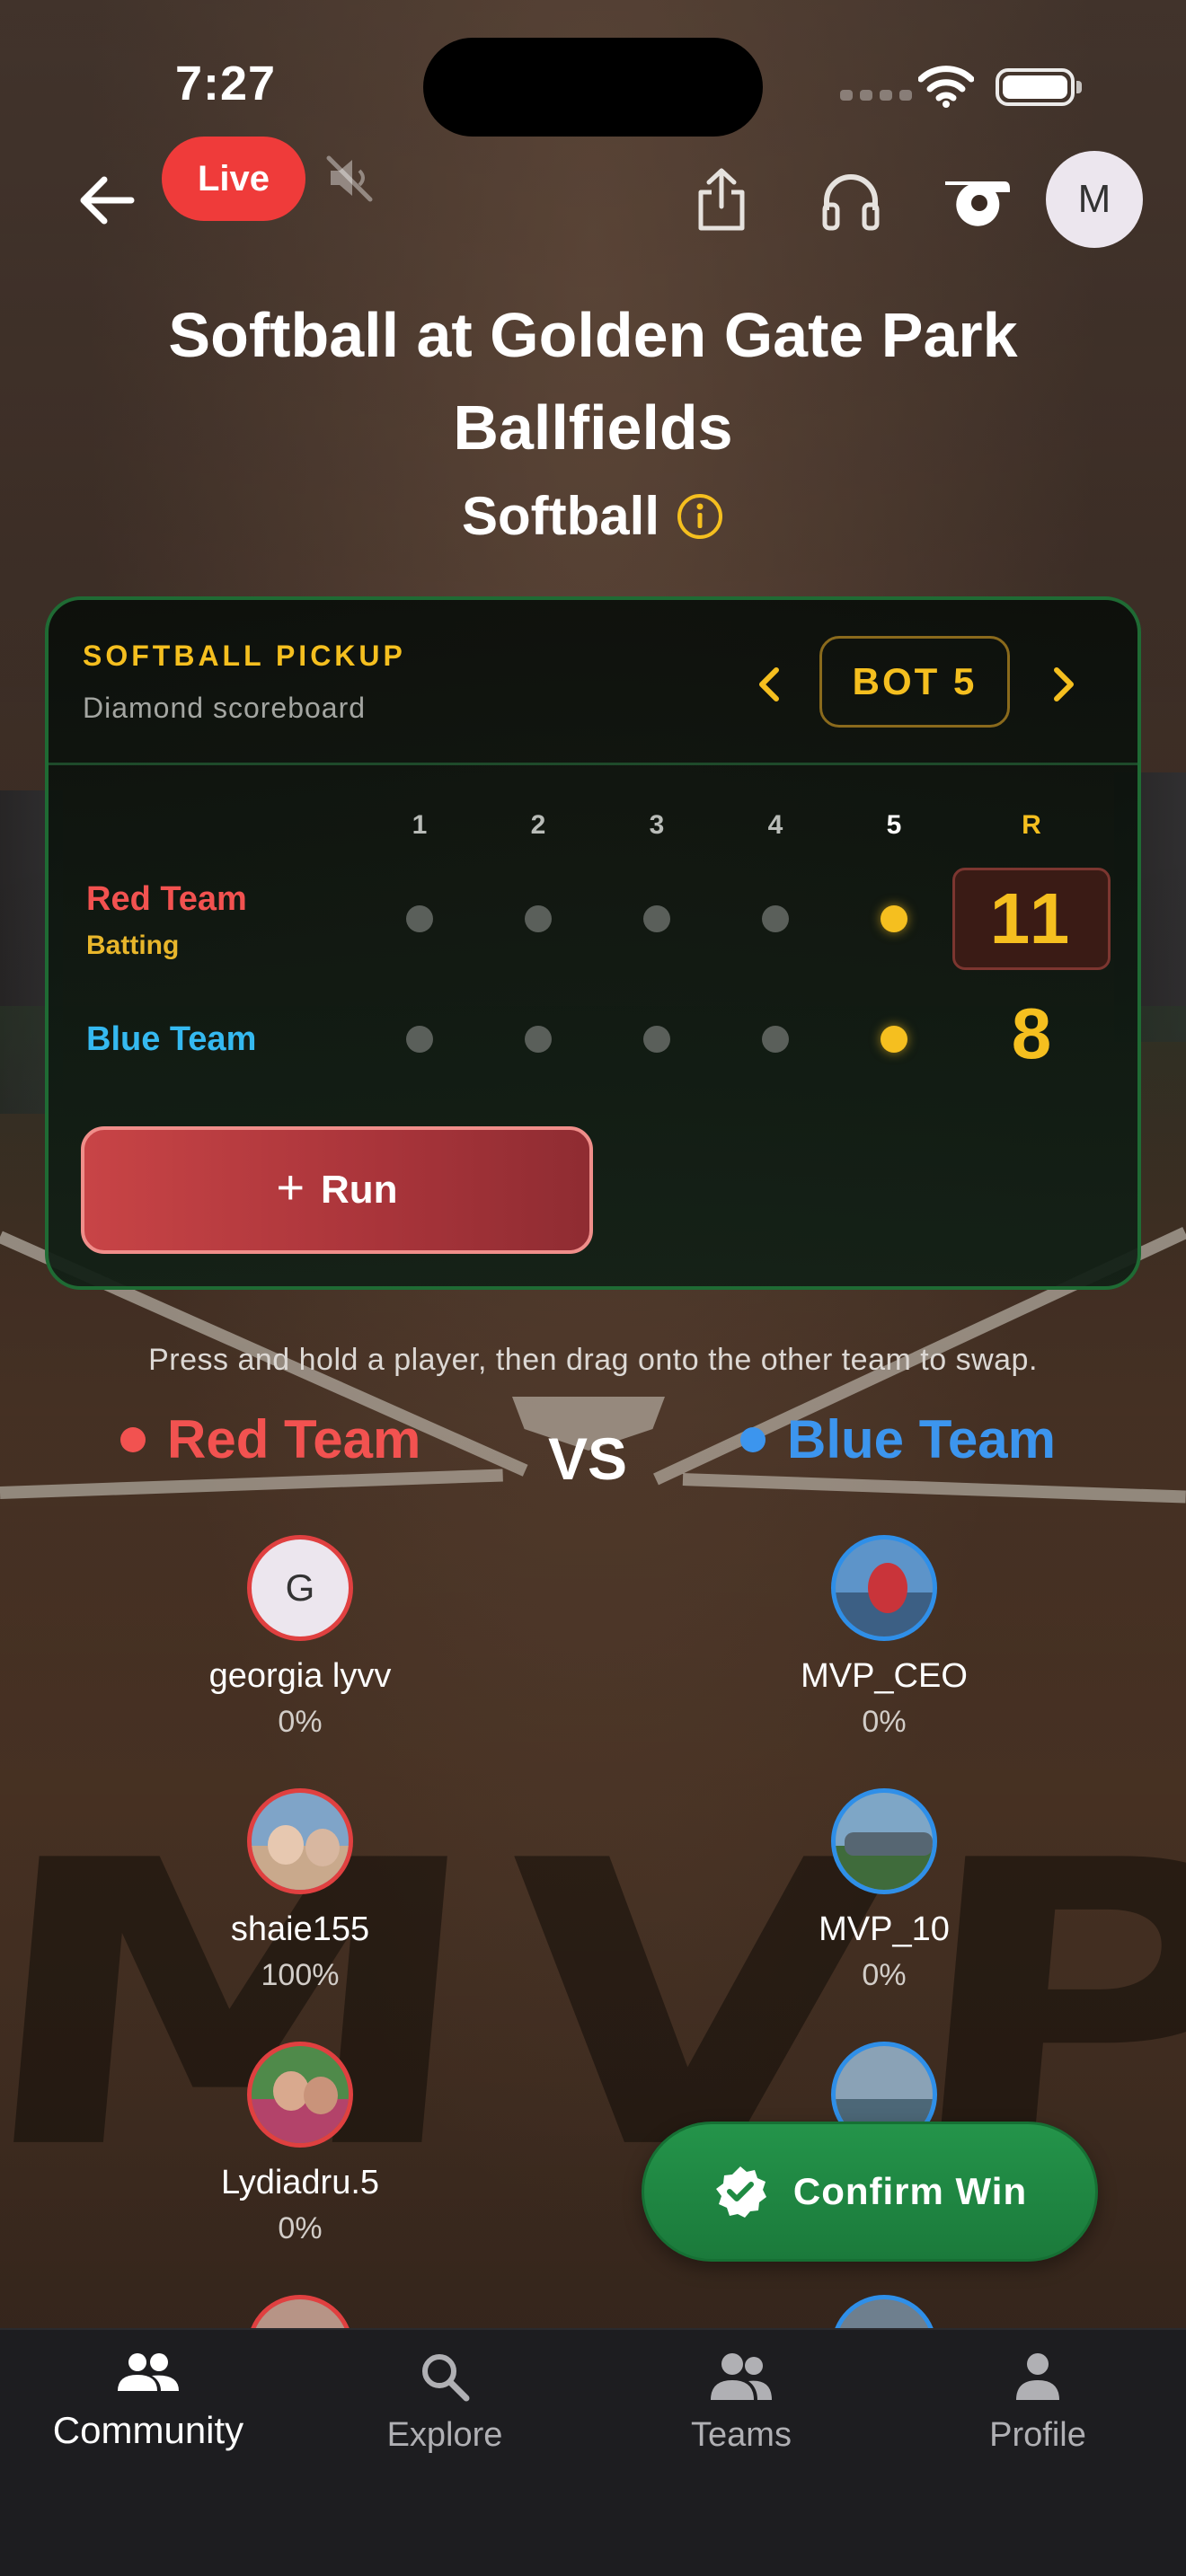  I want to click on batting-indicator: Batting, so click(133, 945).